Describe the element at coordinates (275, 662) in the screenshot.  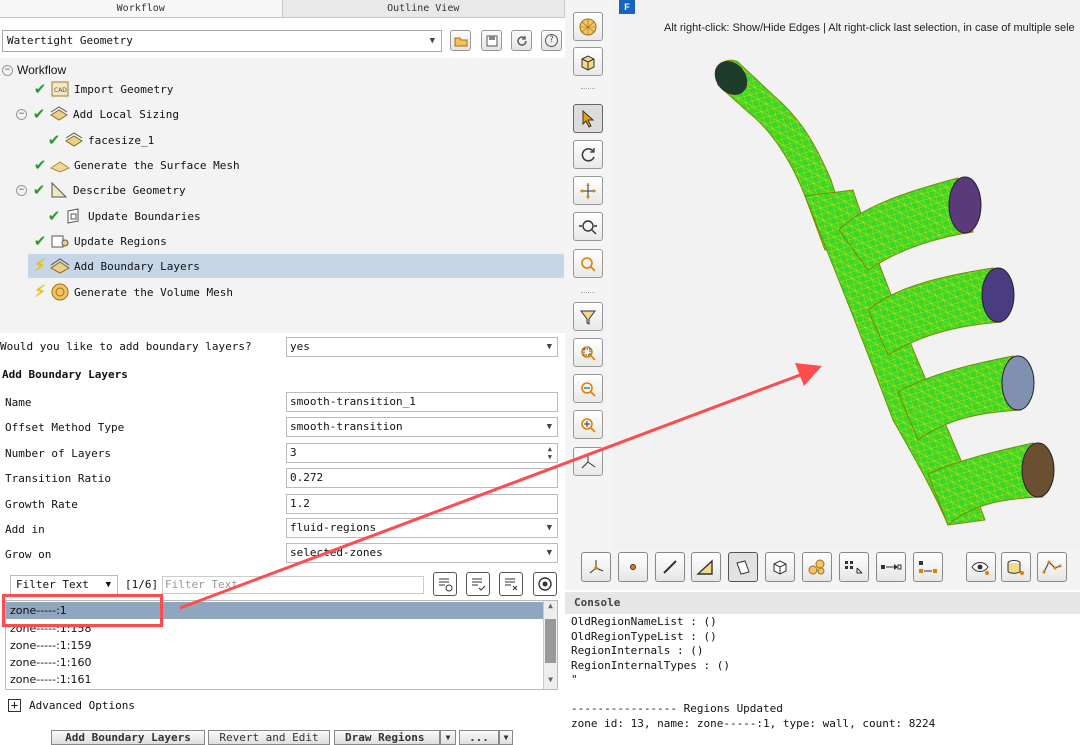
I see `list-item: zone-----:1:160` at that location.